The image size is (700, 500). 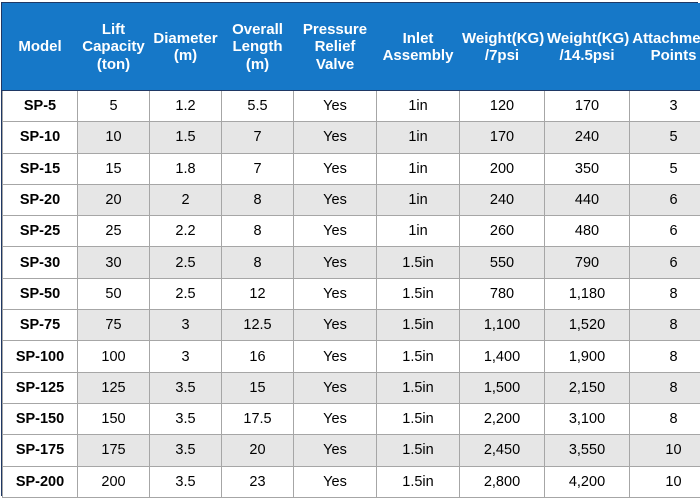 I want to click on data-cell: 2,450, so click(x=502, y=450).